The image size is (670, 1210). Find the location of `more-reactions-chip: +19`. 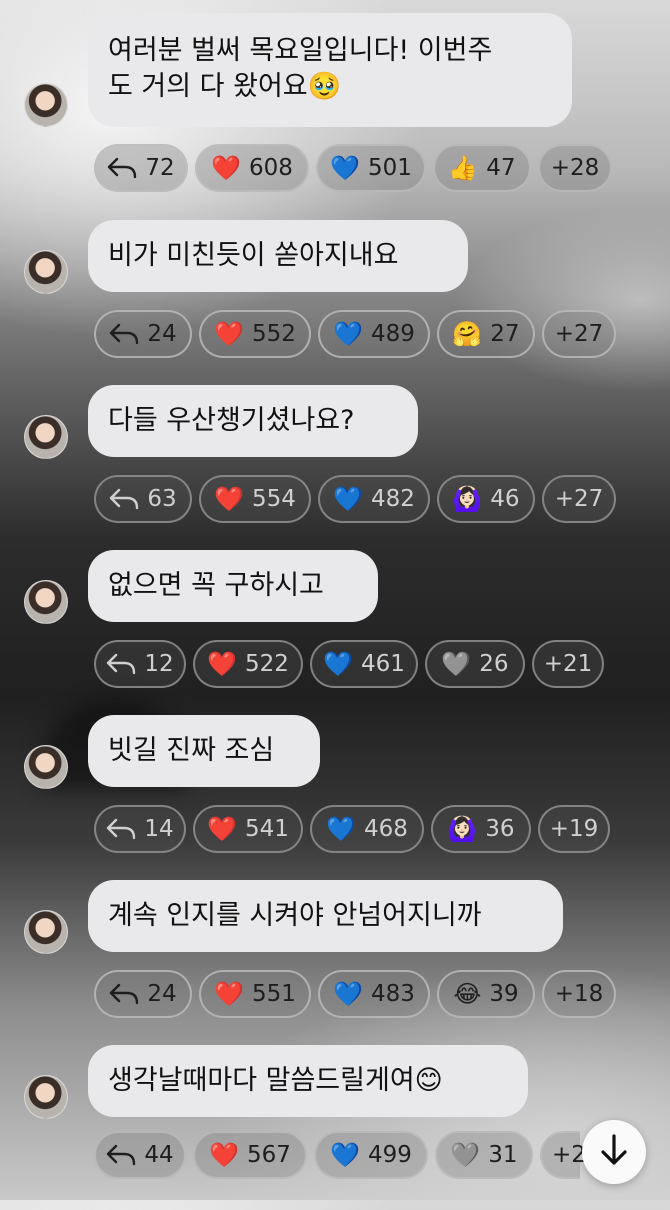

more-reactions-chip: +19 is located at coordinates (574, 829).